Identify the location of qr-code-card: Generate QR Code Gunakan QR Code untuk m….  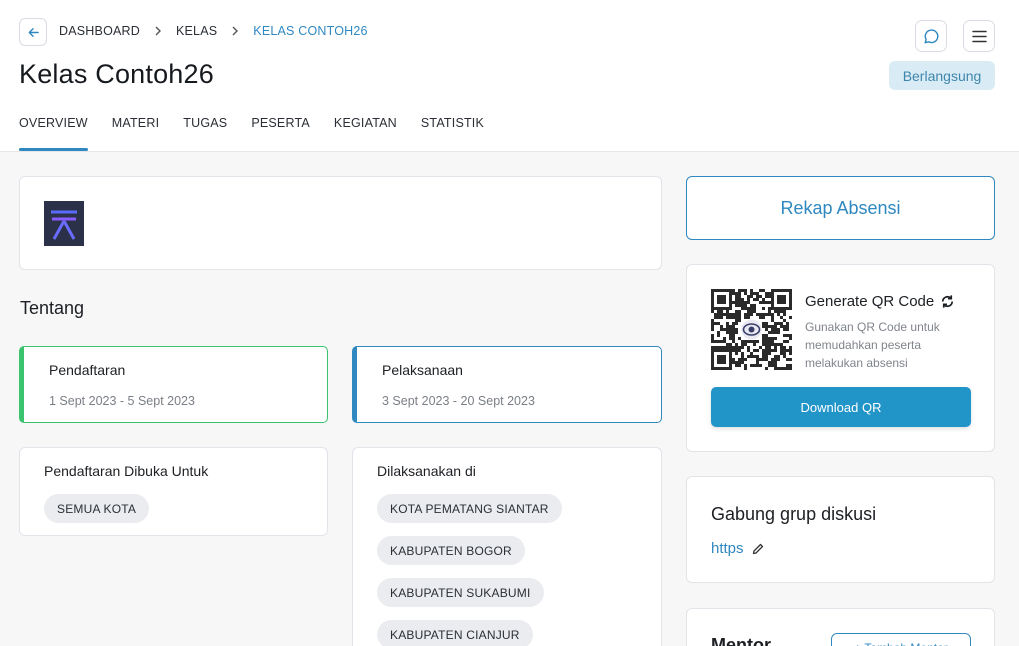
(840, 358).